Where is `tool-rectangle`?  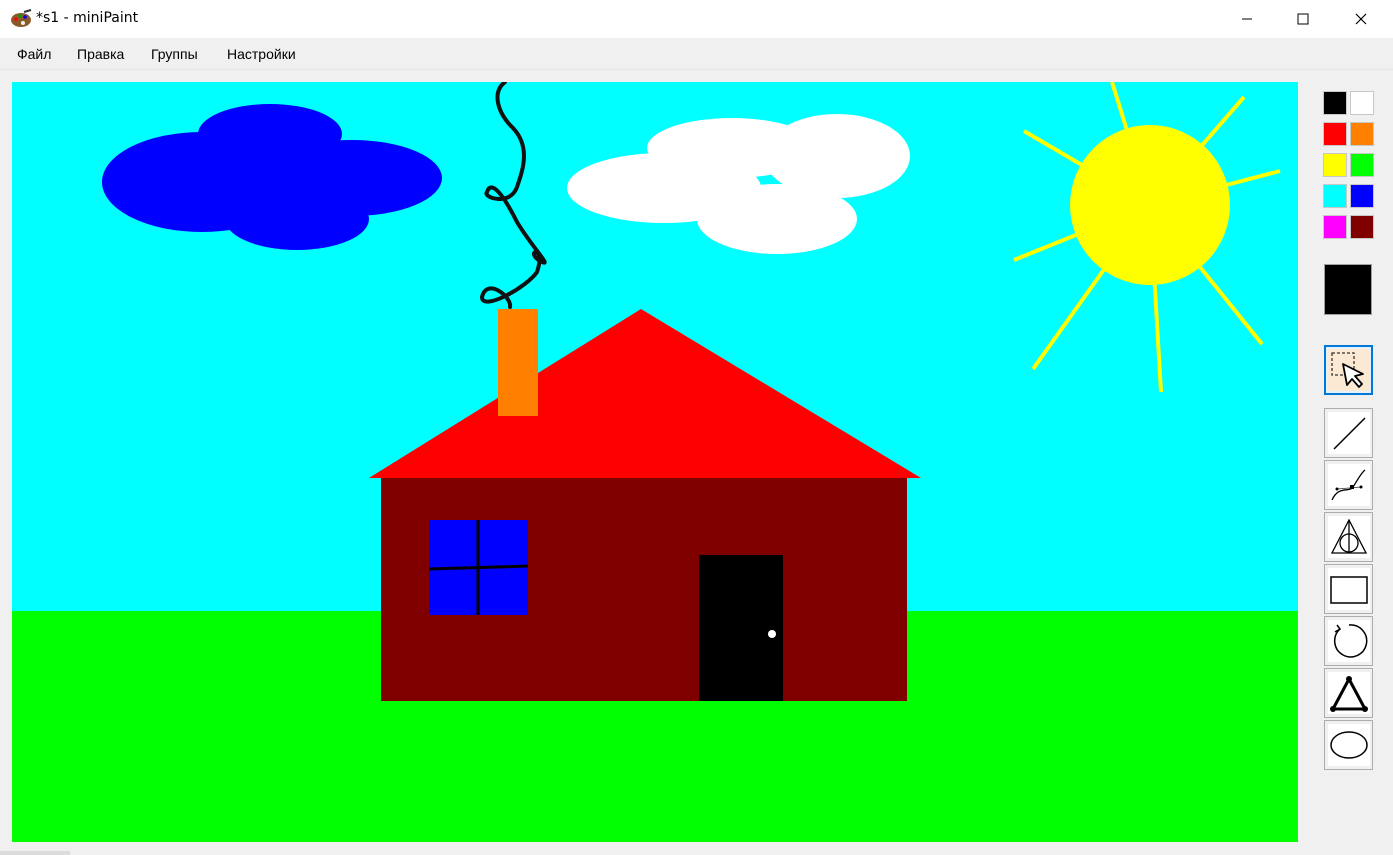 tool-rectangle is located at coordinates (1348, 589).